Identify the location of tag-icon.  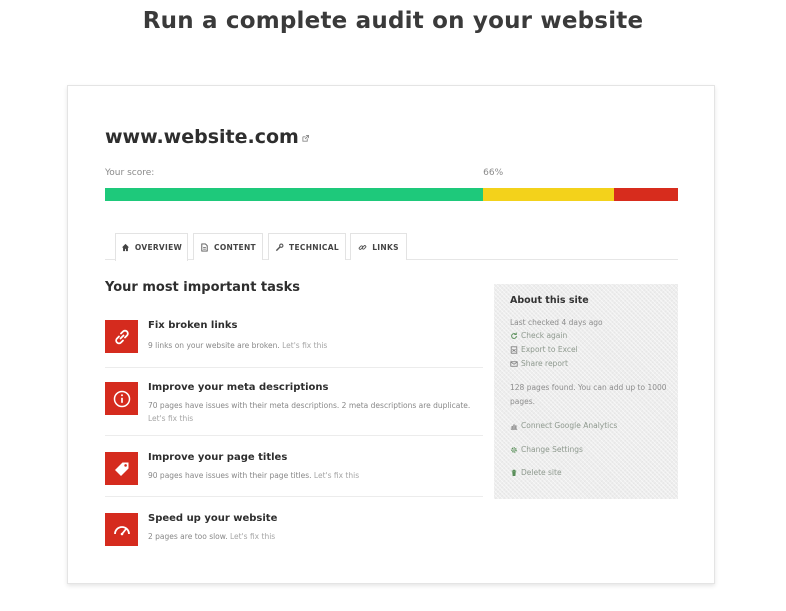
(121, 468).